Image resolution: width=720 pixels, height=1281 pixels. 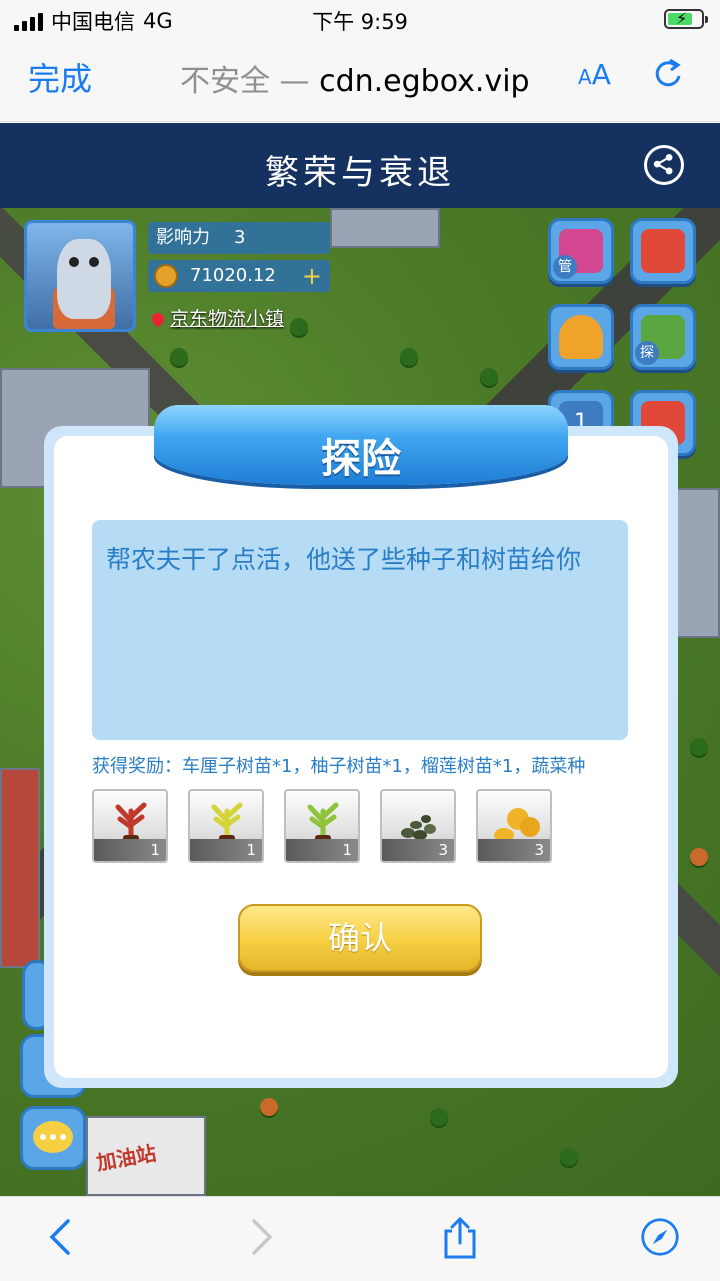 What do you see at coordinates (581, 251) in the screenshot?
I see `manage-button: 管` at bounding box center [581, 251].